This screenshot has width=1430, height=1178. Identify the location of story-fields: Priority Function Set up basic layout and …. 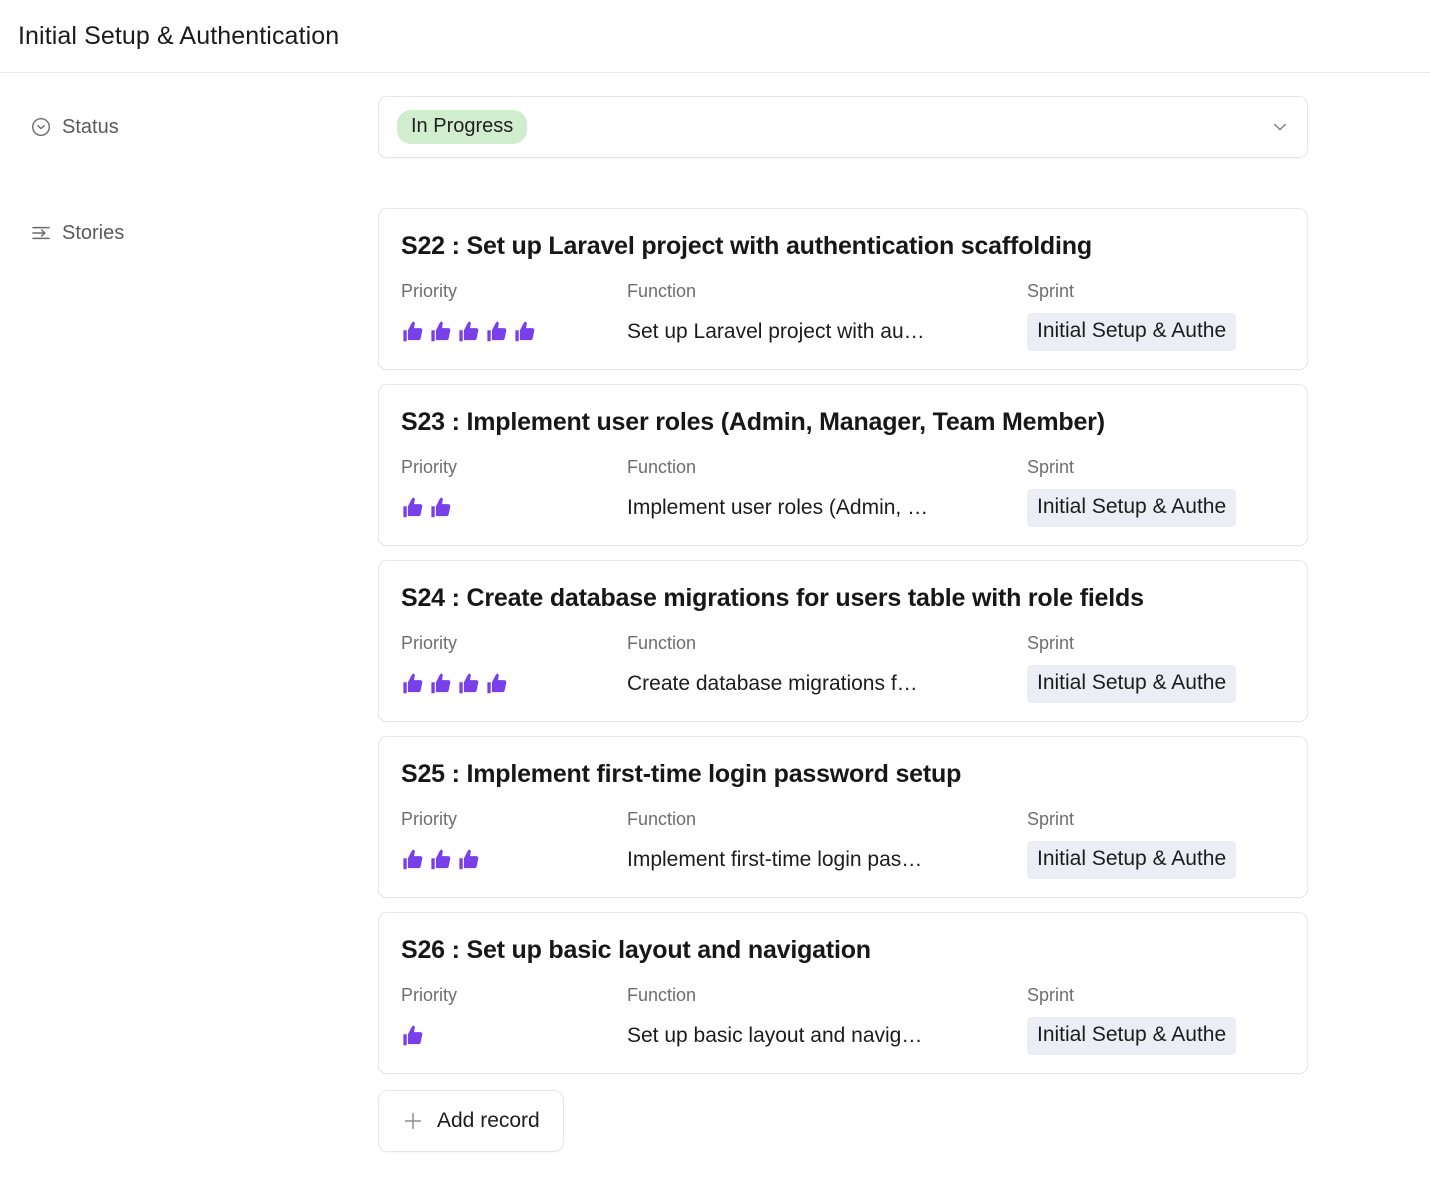
(843, 1020).